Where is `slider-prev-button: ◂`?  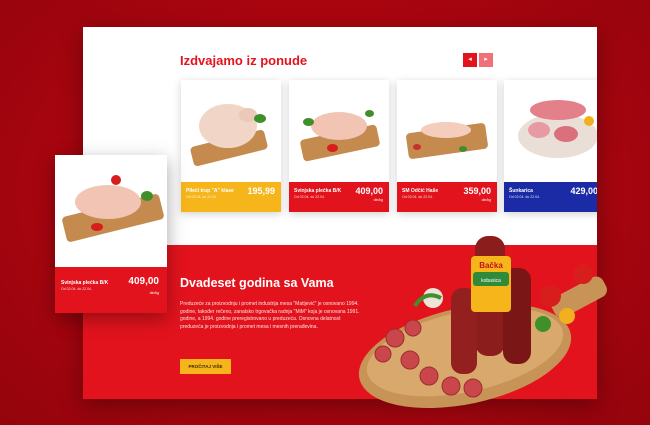
slider-prev-button: ◂ is located at coordinates (470, 60).